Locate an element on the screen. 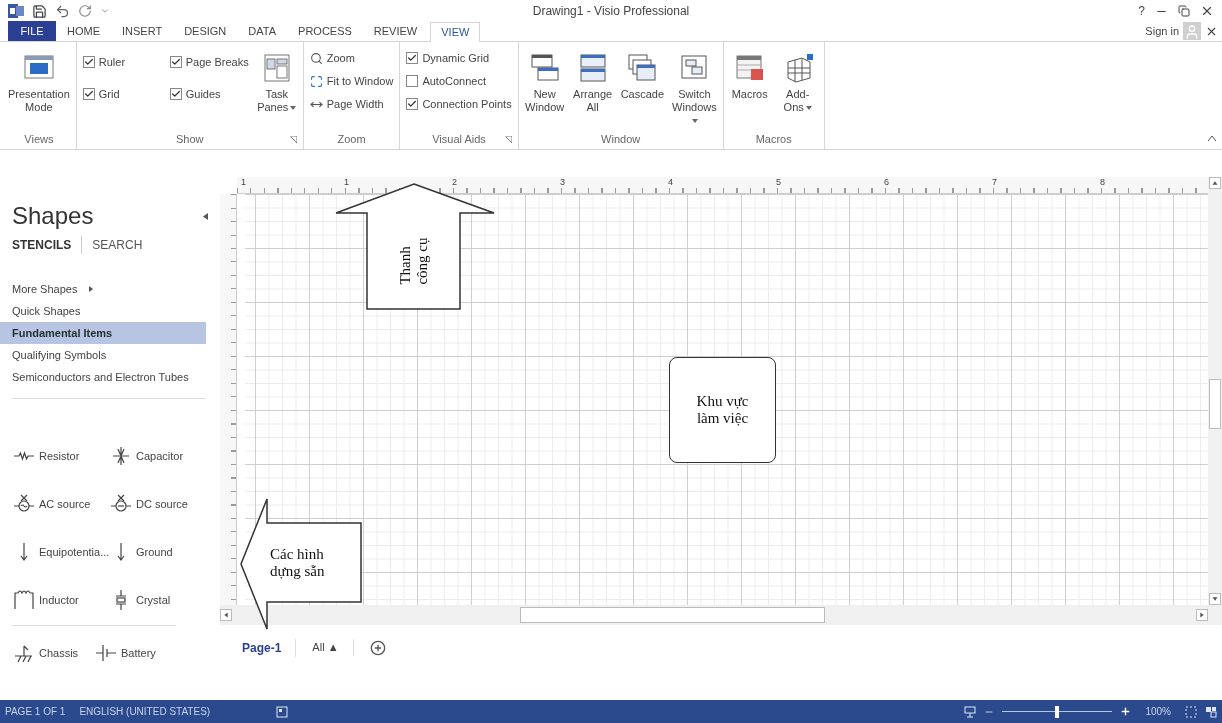 The height and width of the screenshot is (723, 1222). group-label: Show is located at coordinates (190, 139).